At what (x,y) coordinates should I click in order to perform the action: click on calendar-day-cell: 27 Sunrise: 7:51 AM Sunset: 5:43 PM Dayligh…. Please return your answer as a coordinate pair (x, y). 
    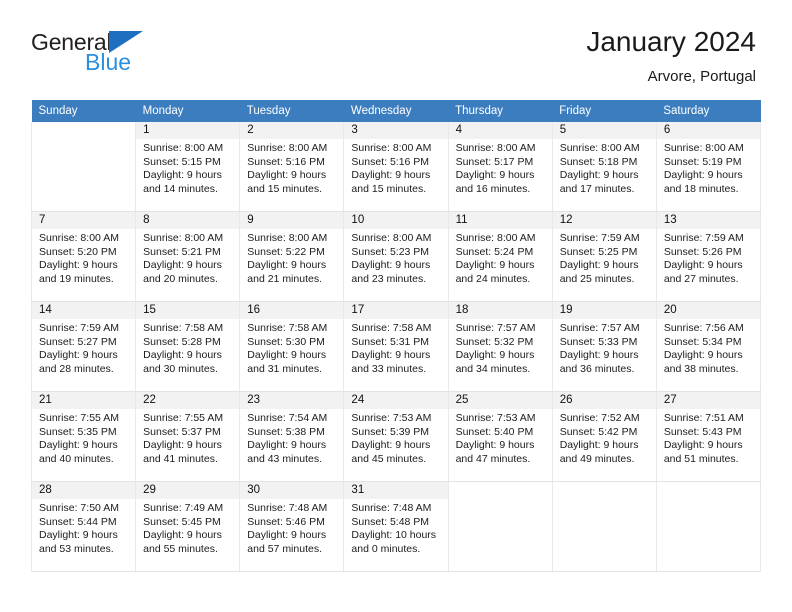
    Looking at the image, I should click on (709, 436).